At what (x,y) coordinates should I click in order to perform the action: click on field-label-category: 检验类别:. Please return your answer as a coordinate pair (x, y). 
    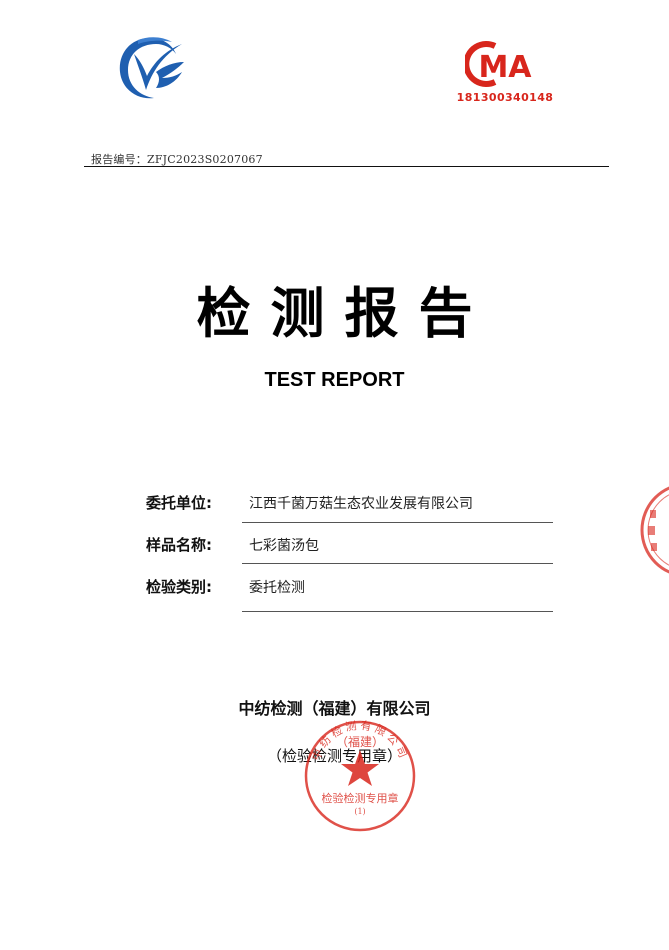
    Looking at the image, I should click on (179, 587).